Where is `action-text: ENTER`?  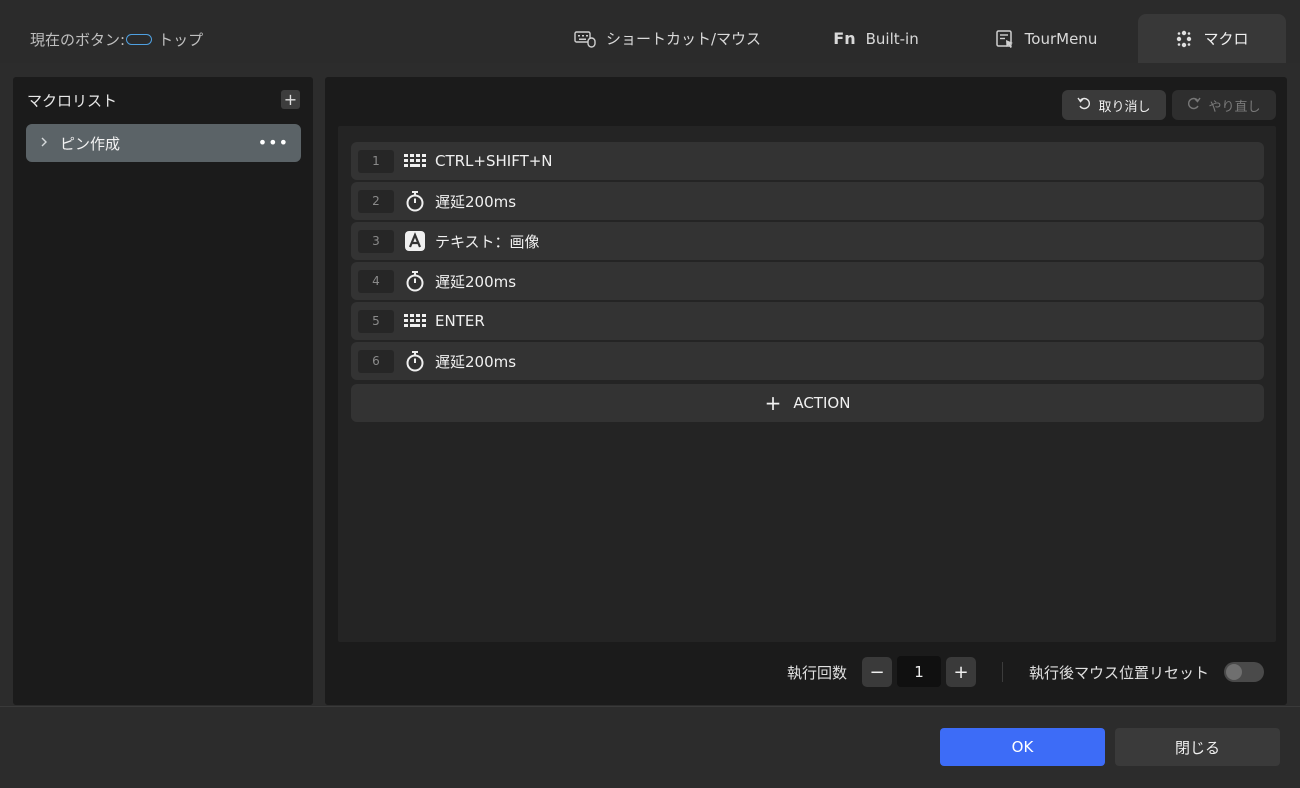
action-text: ENTER is located at coordinates (460, 321).